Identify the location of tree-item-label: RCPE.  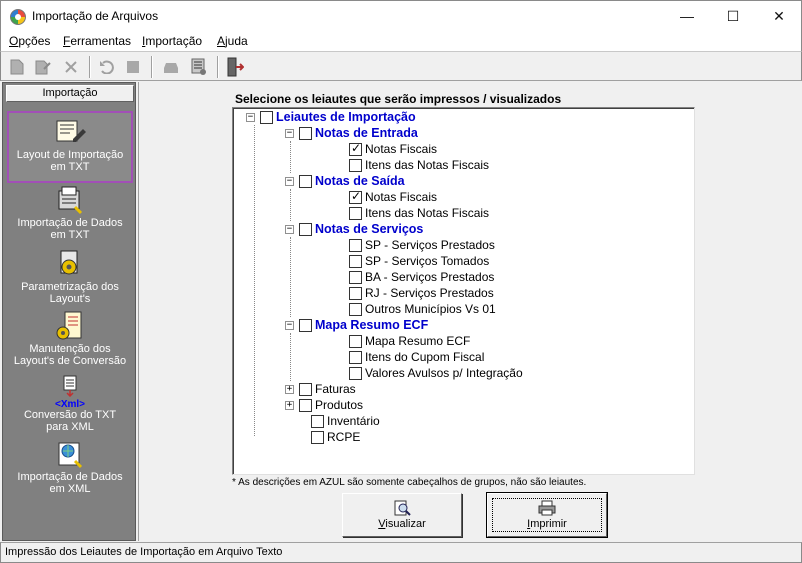
(344, 437).